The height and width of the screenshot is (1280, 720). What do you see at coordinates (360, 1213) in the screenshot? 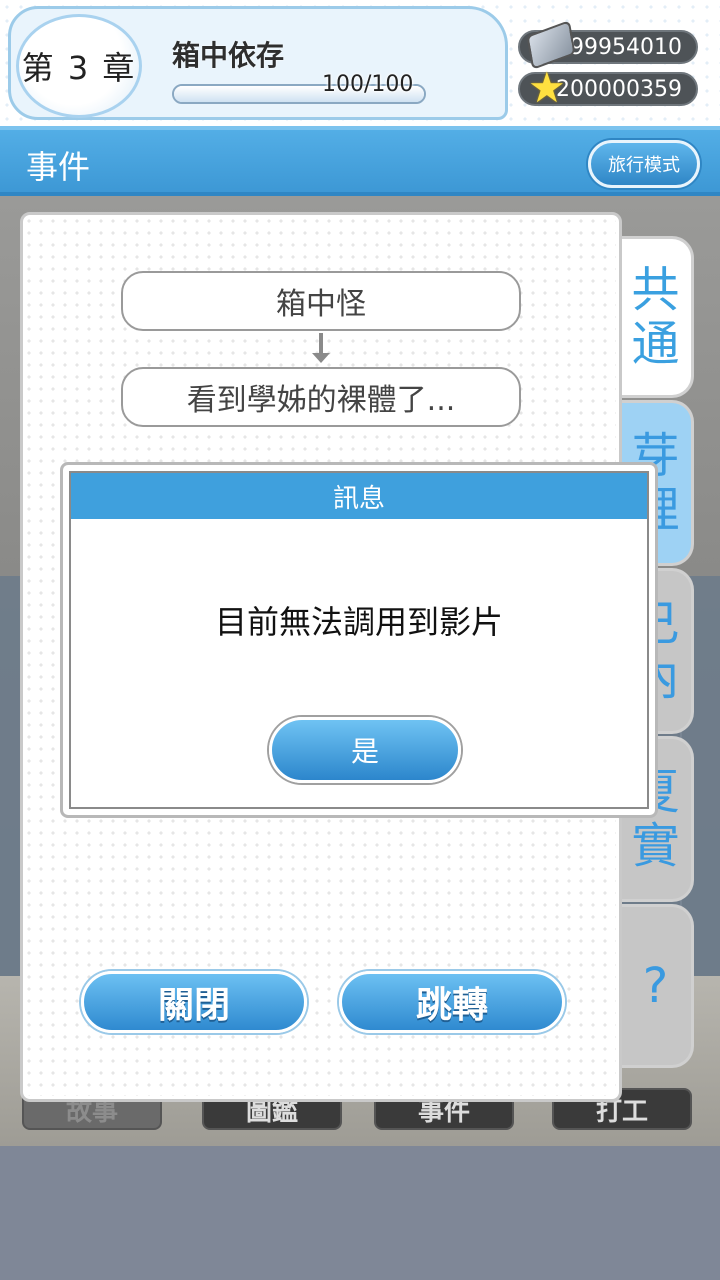
I see `bottom-area` at bounding box center [360, 1213].